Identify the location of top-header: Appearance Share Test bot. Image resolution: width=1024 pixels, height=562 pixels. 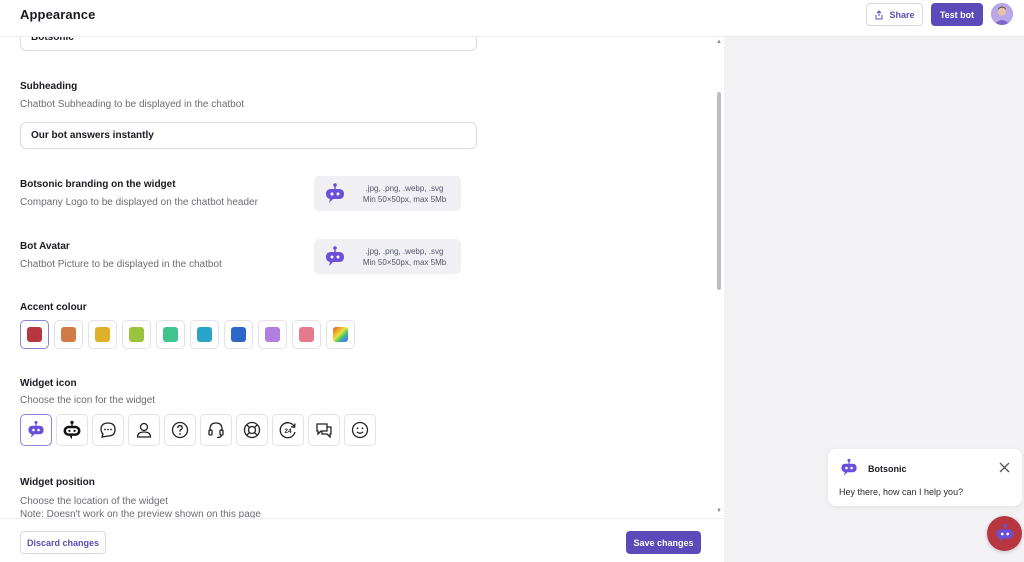
(512, 18).